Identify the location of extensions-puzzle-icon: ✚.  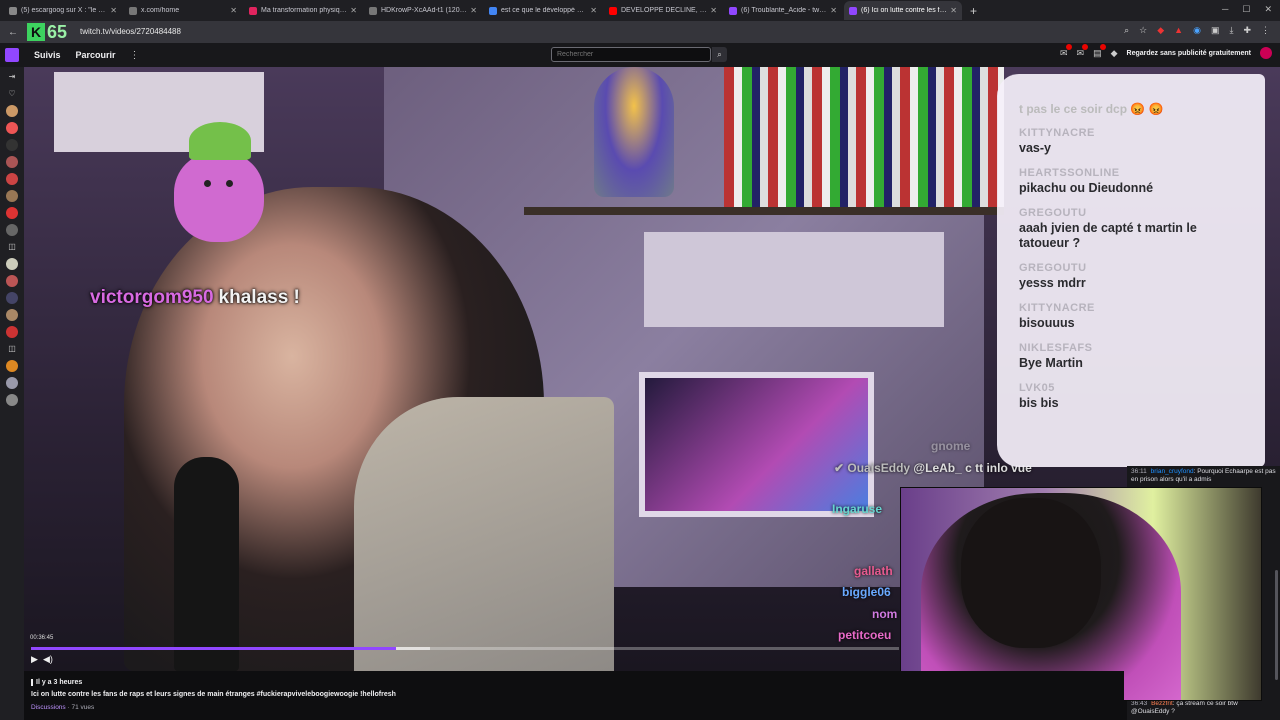
(1247, 30).